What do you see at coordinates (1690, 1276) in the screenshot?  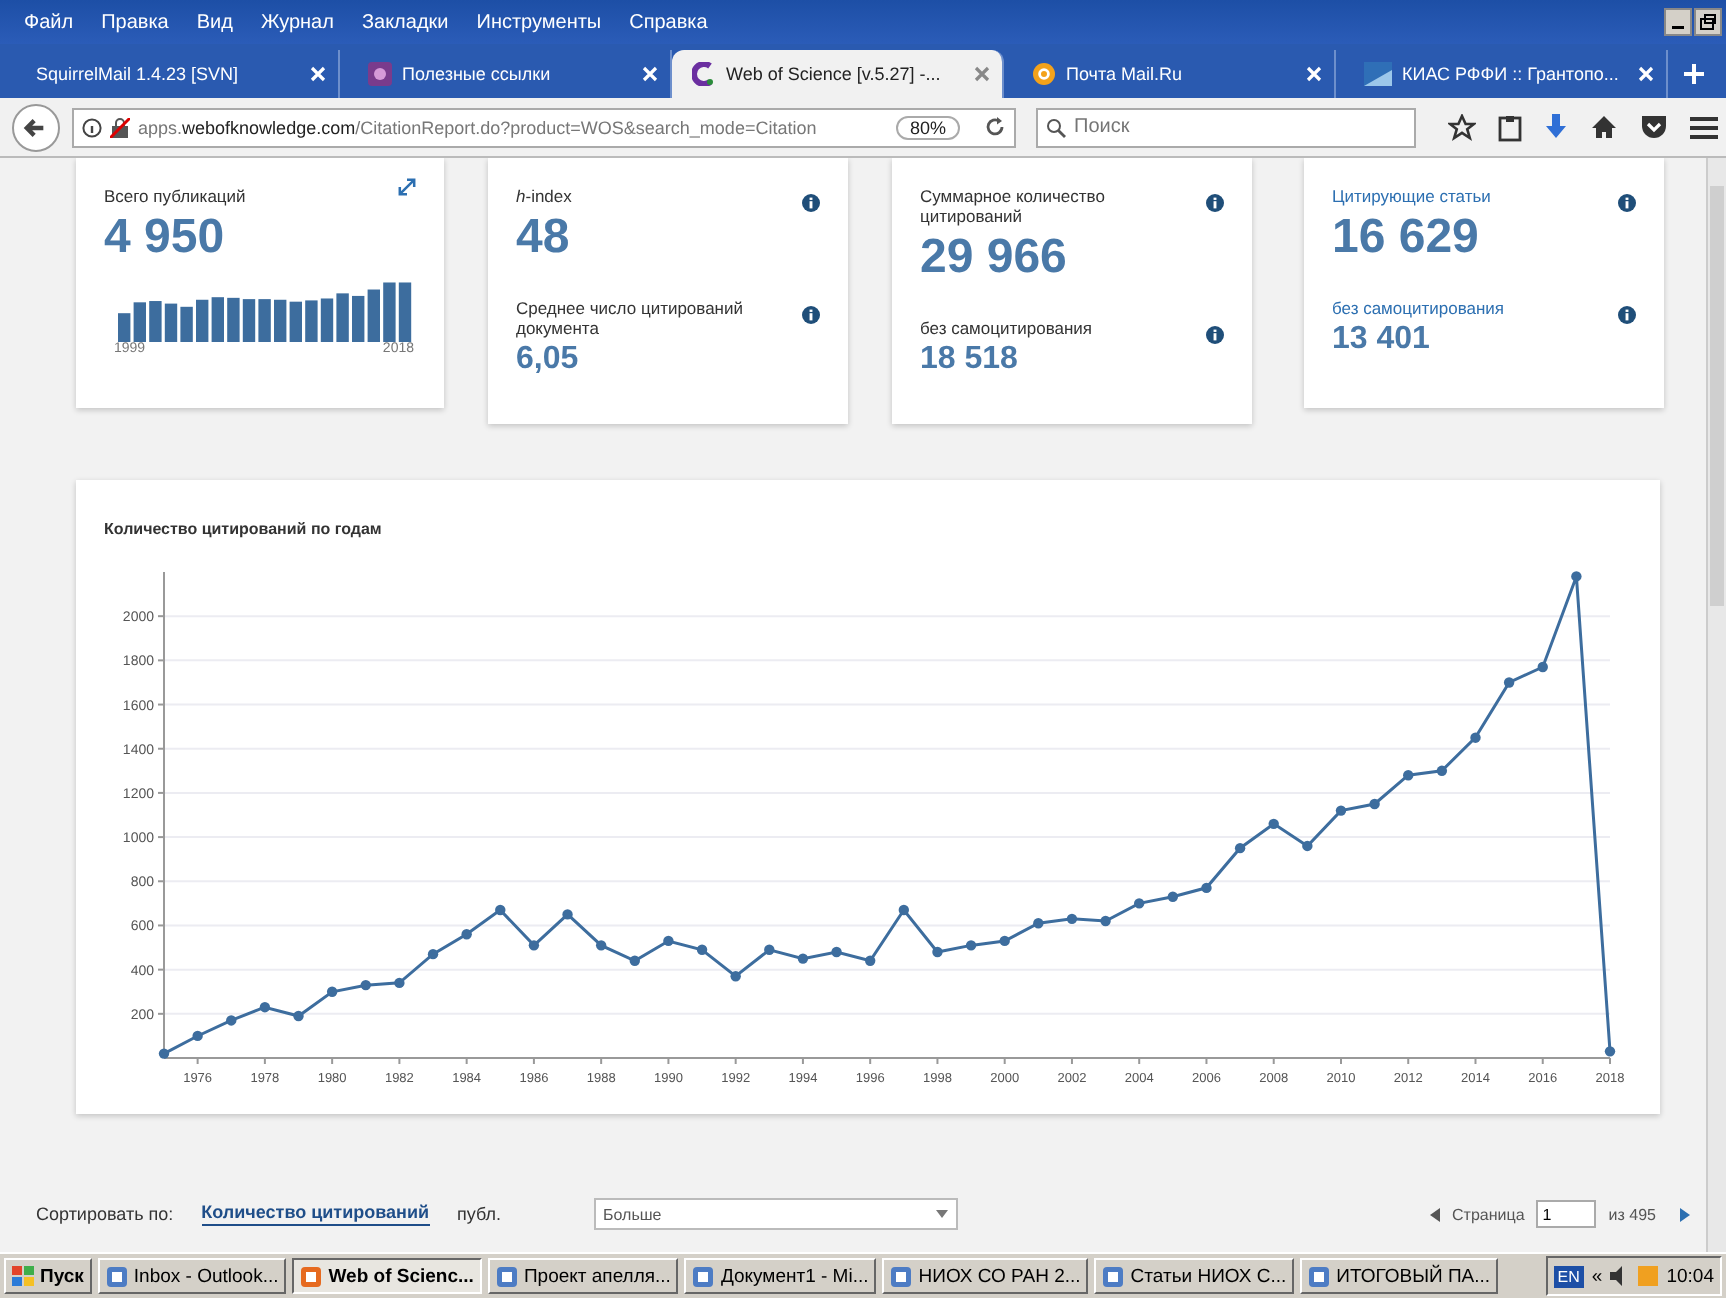 I see `clock: 10:04` at bounding box center [1690, 1276].